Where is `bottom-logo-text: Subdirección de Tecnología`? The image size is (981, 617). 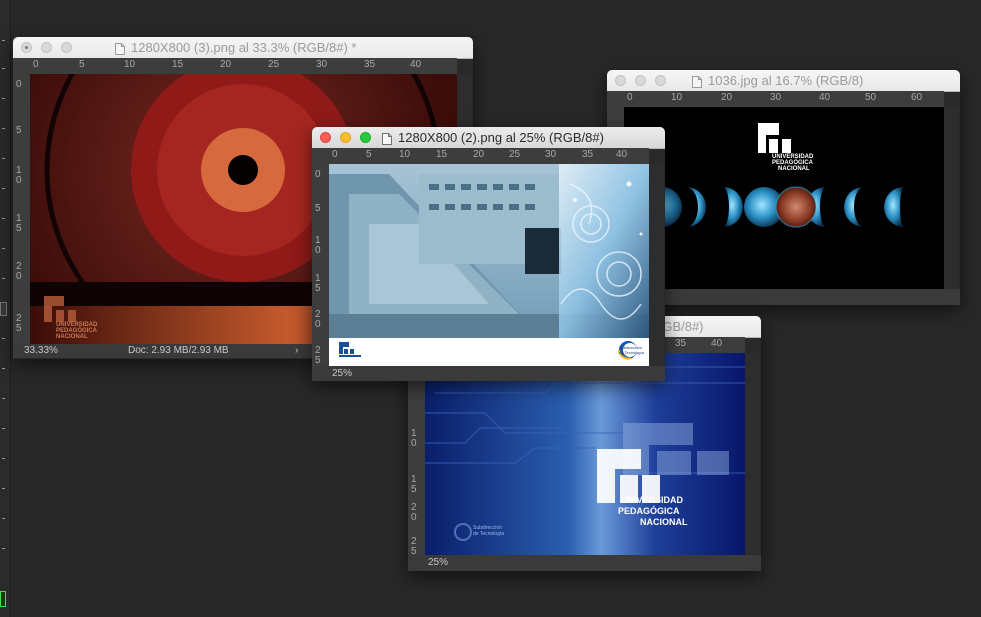
bottom-logo-text: Subdirección de Tecnología is located at coordinates (488, 531).